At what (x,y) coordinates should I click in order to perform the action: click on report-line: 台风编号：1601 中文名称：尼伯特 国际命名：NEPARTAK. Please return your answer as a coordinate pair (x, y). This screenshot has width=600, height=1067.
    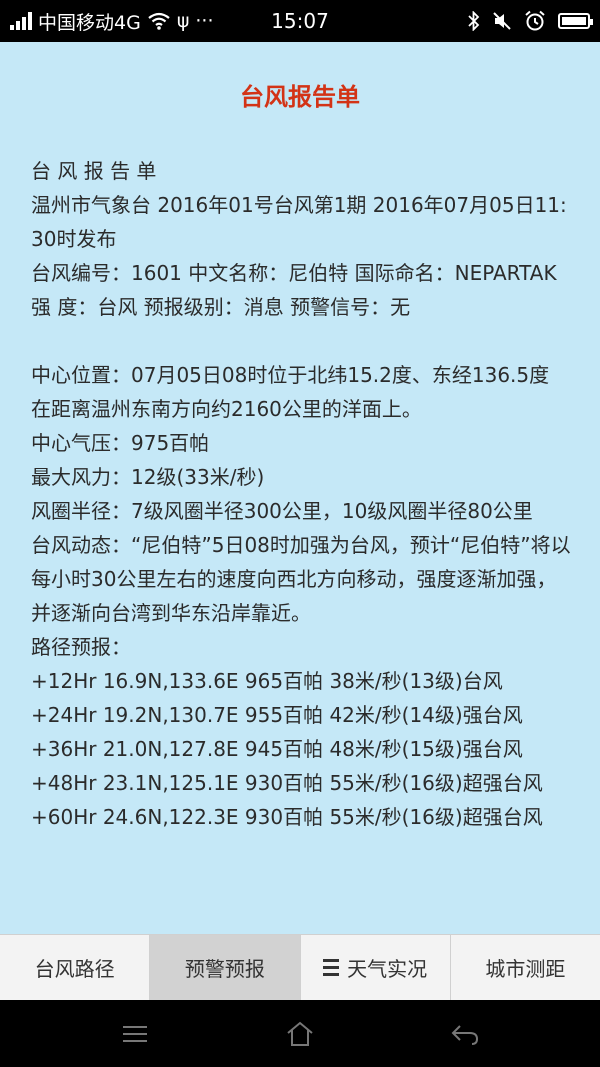
    Looking at the image, I should click on (294, 273).